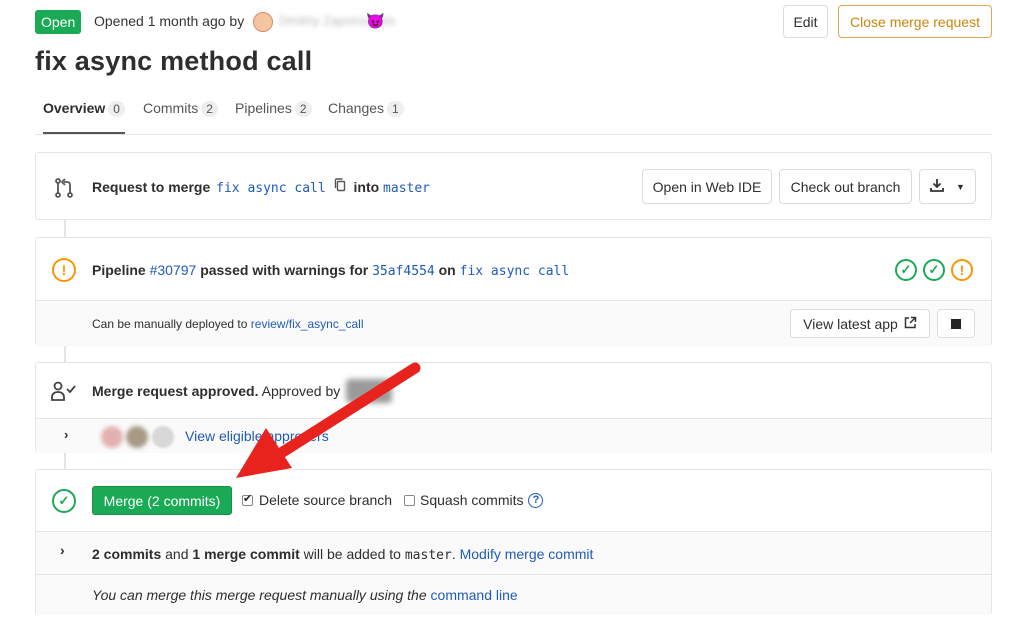  I want to click on squash-commits-option: Squash commits ?, so click(474, 500).